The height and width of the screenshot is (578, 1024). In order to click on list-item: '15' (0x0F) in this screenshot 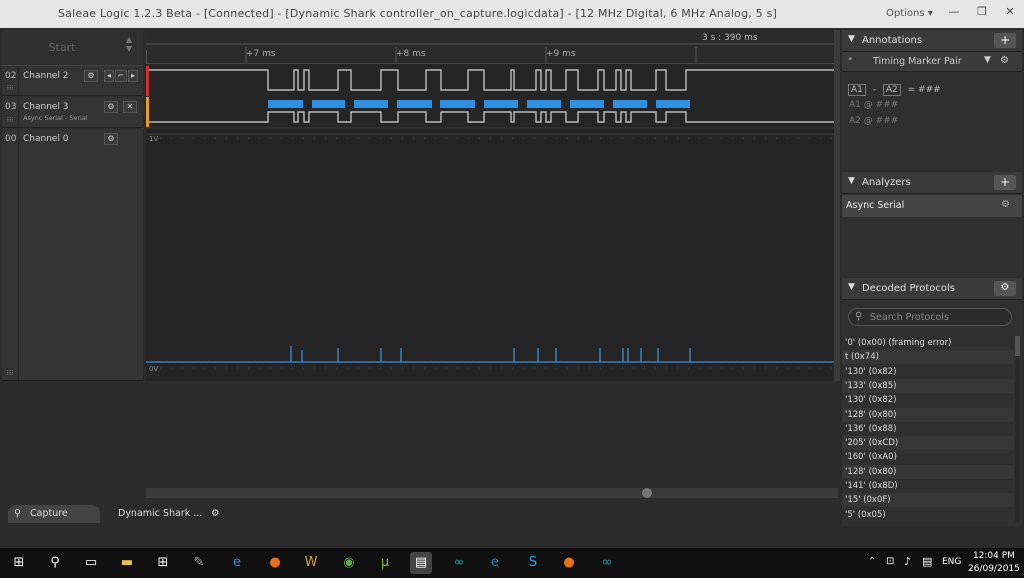, I will do `click(928, 500)`.